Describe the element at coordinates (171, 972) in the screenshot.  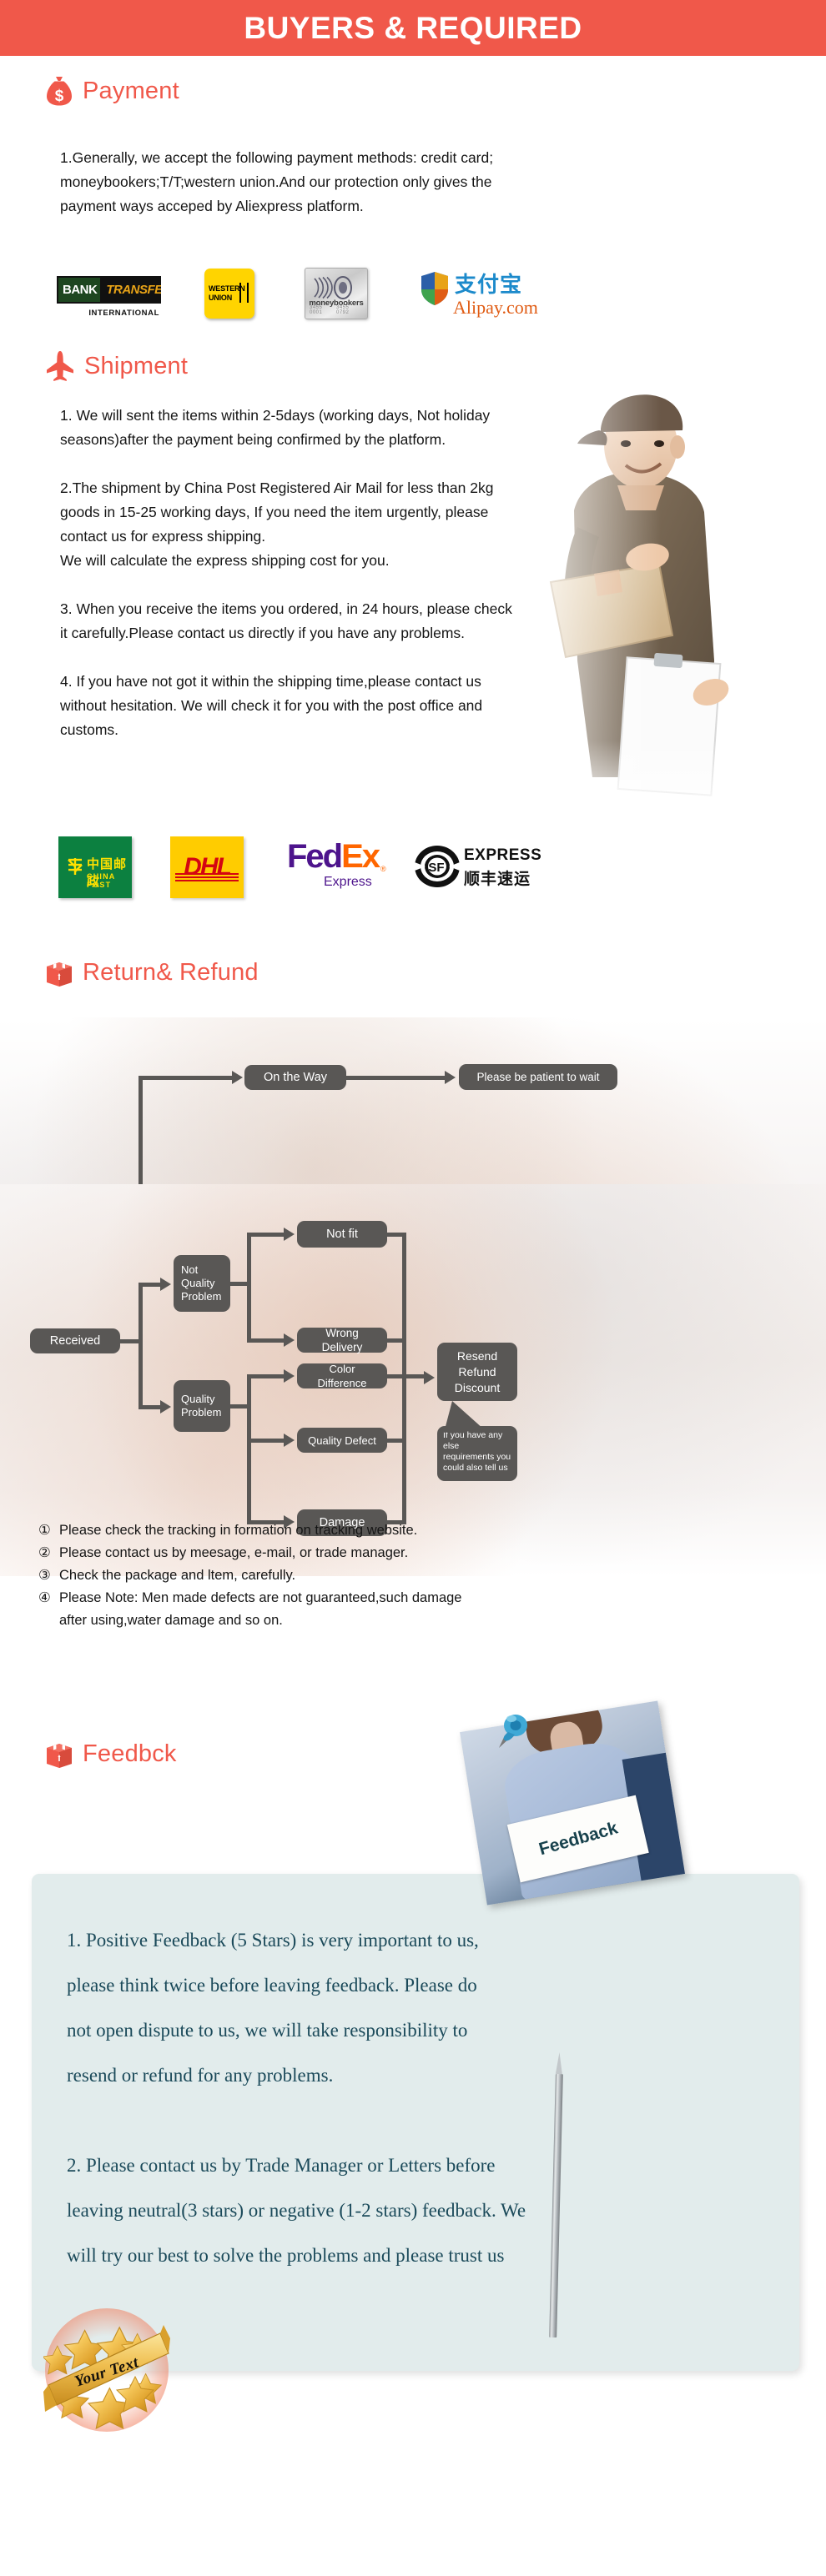
I see `section-title-return-refund: Return& Refund` at that location.